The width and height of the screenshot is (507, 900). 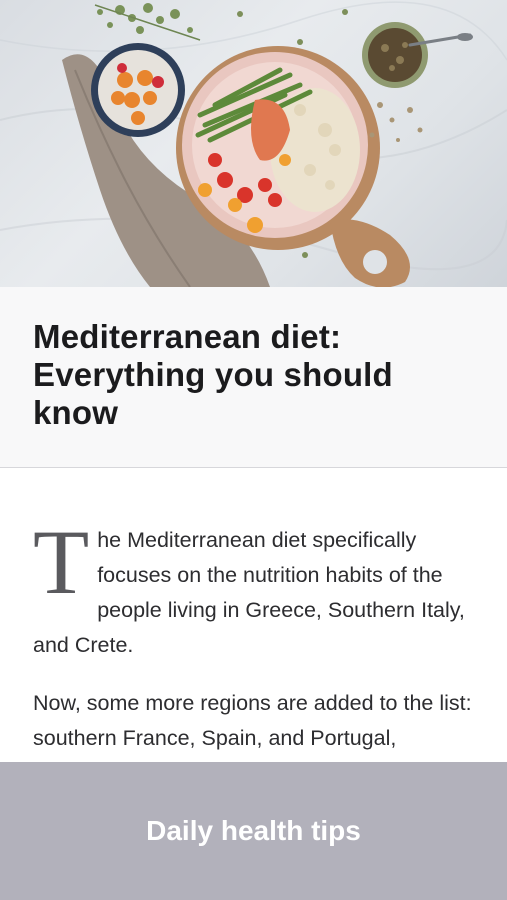 I want to click on drop-cap-letter: T, so click(x=61, y=562).